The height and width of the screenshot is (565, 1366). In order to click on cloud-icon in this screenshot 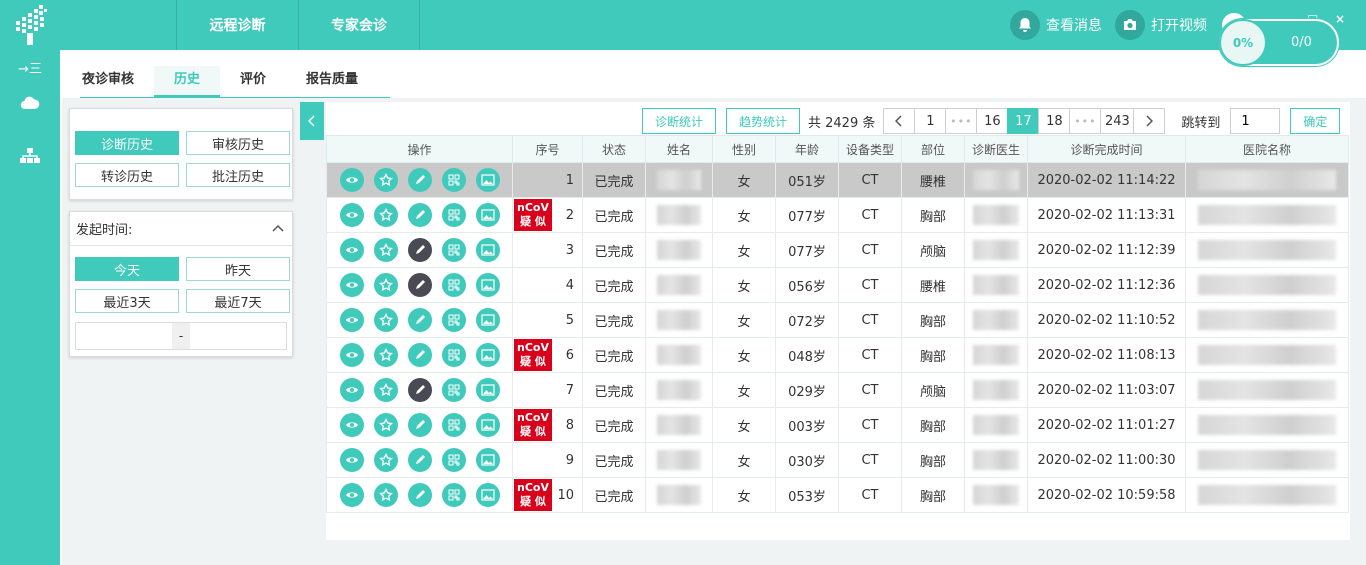, I will do `click(30, 103)`.